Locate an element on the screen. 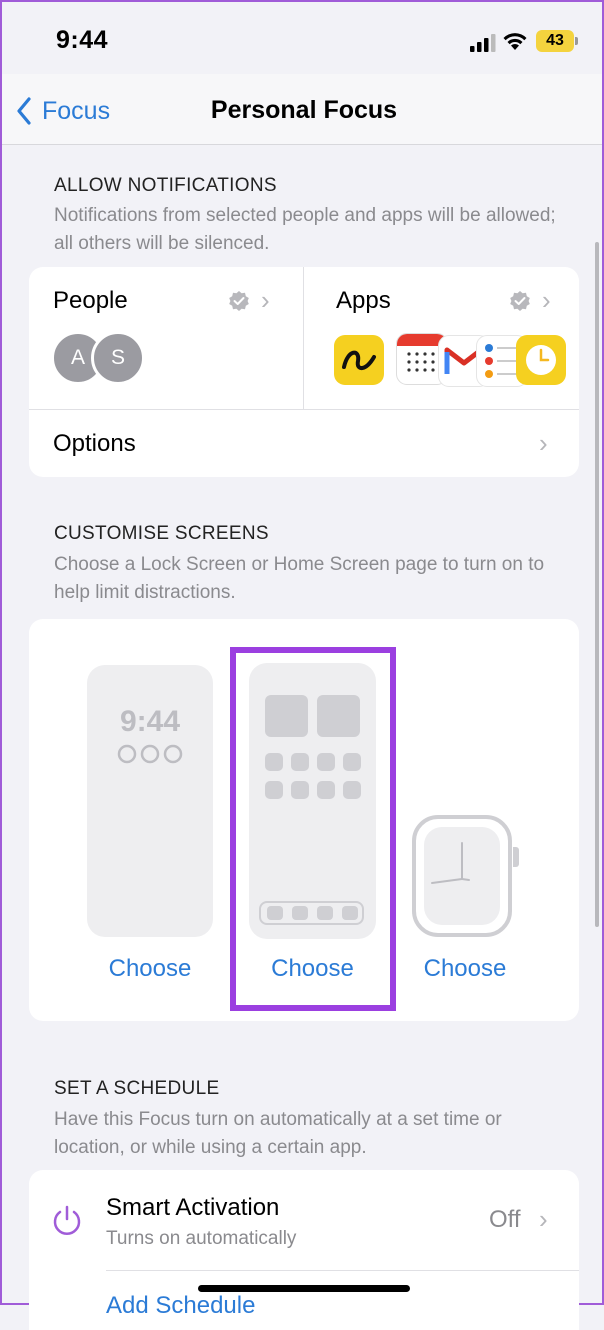  lock-screen-preview: 9:44 is located at coordinates (150, 801).